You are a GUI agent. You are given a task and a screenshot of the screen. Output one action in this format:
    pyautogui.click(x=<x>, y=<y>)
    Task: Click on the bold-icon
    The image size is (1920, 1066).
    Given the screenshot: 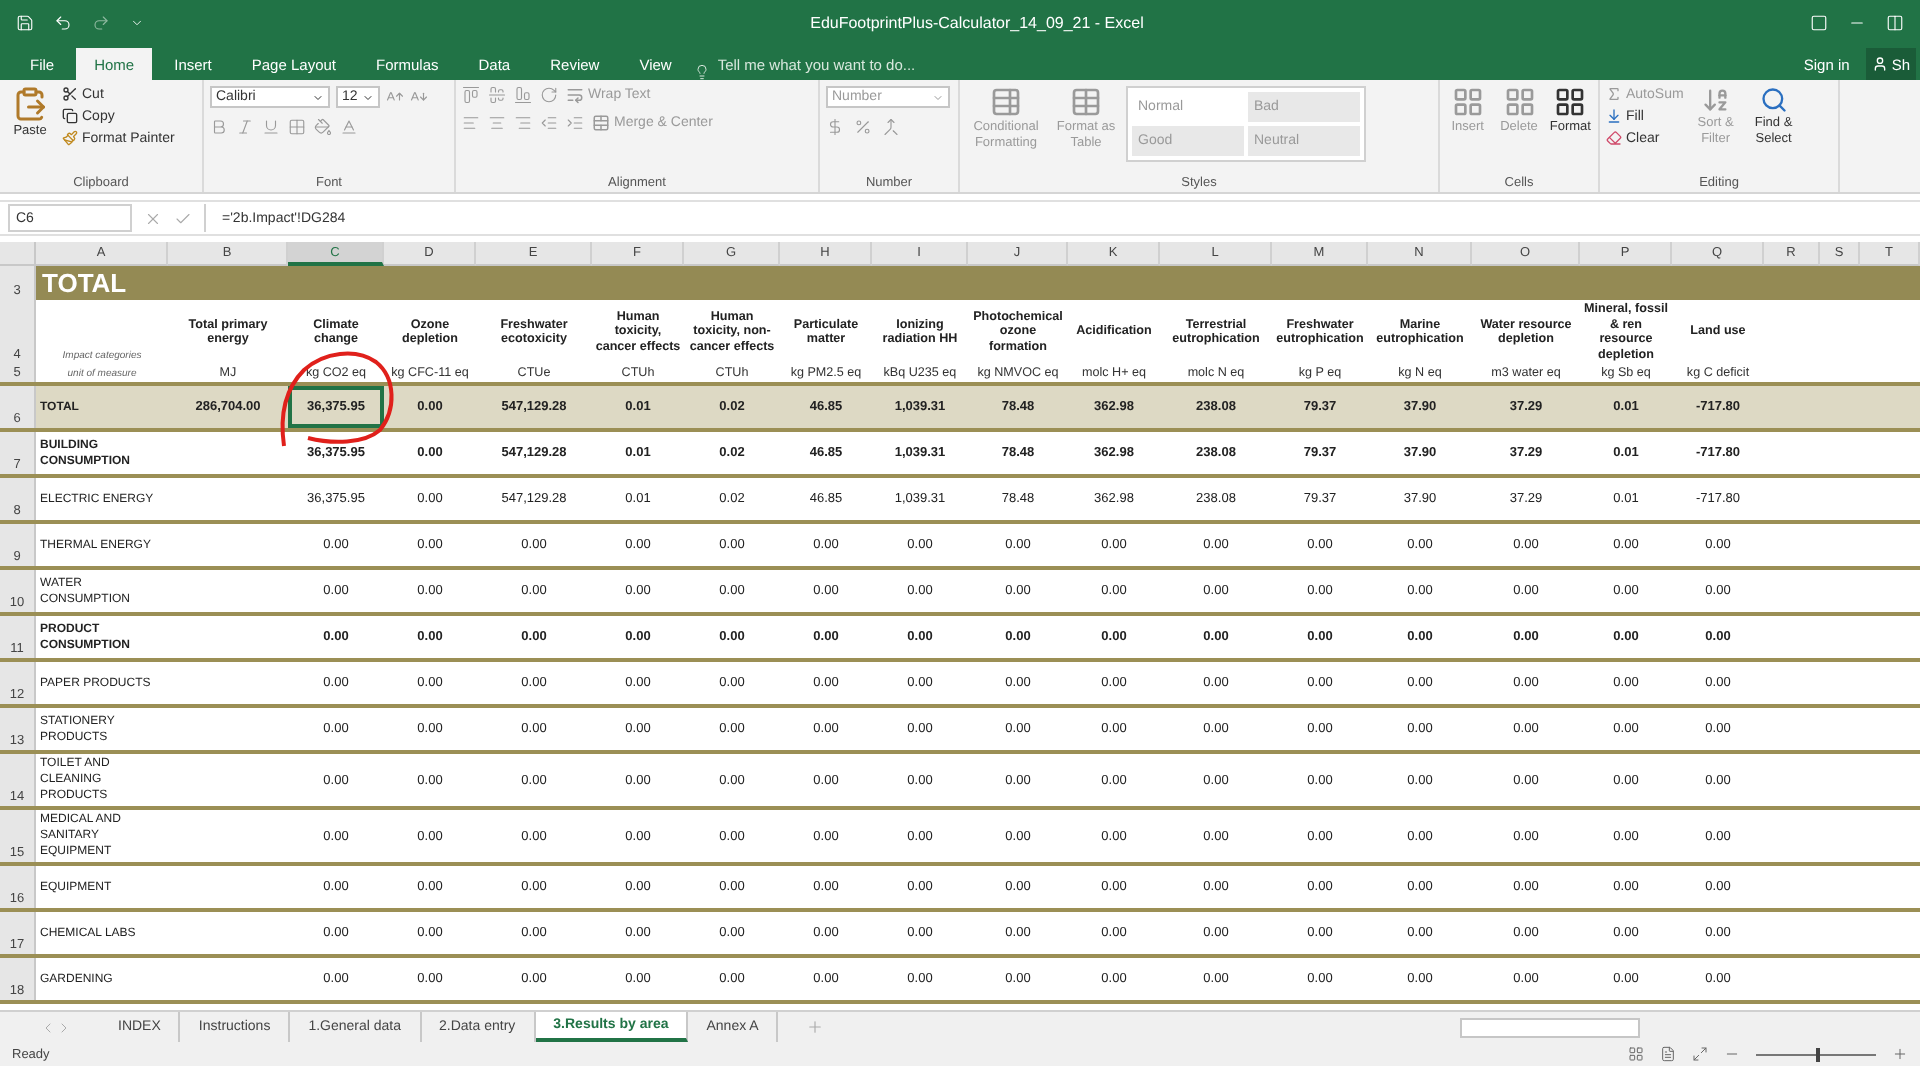 What is the action you would take?
    pyautogui.click(x=219, y=127)
    